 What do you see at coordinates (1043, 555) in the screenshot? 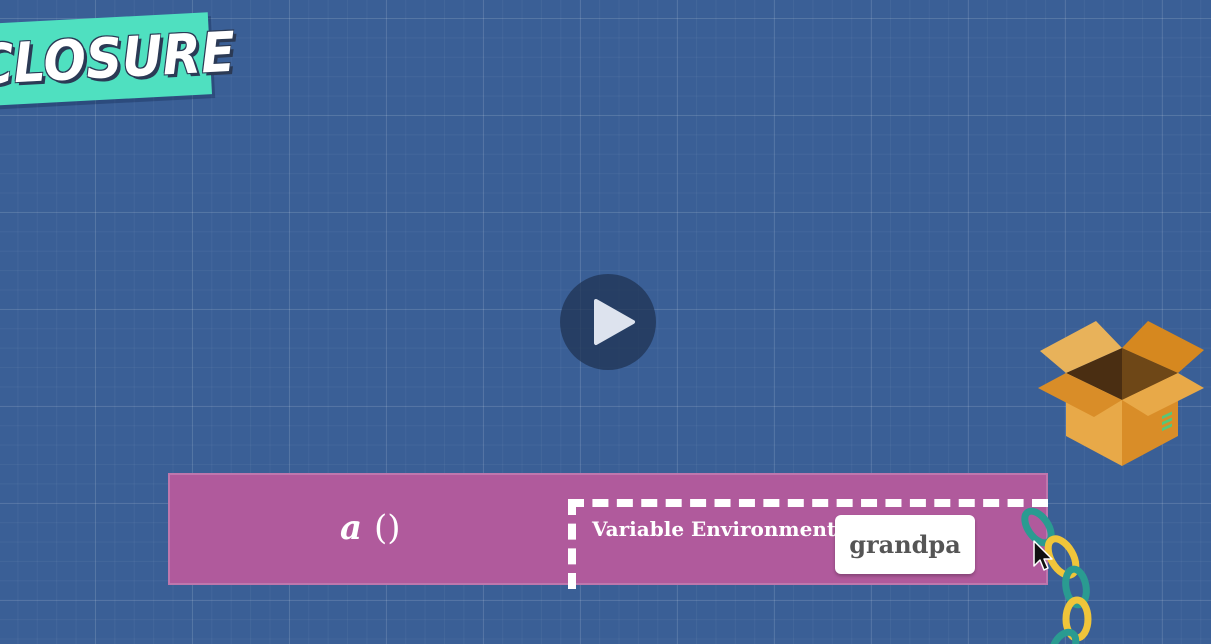
I see `mouse-cursor-icon` at bounding box center [1043, 555].